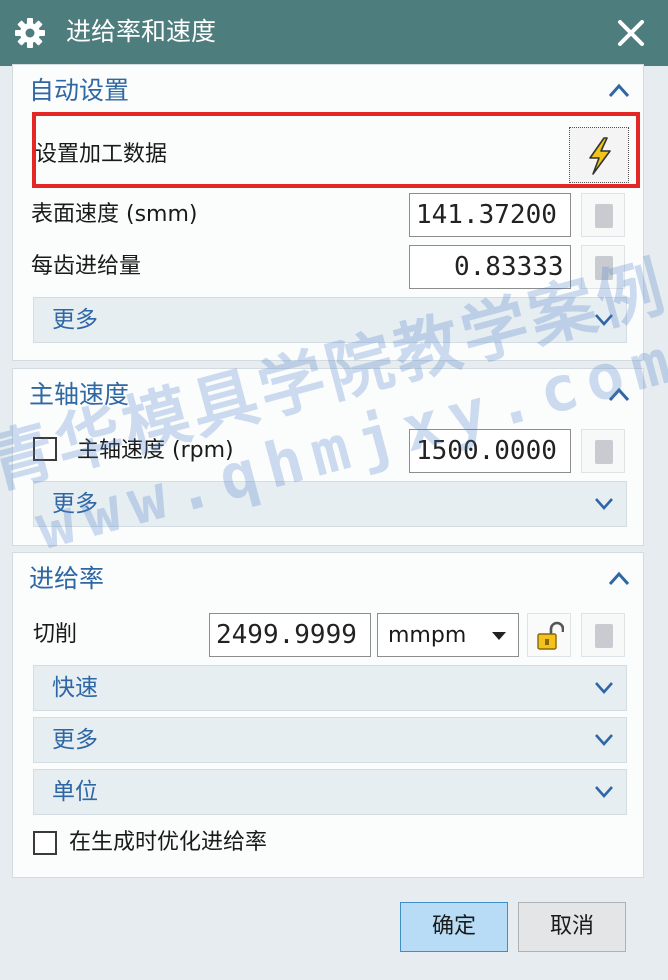 This screenshot has width=668, height=980. I want to click on feed-unit-value: mmpm, so click(427, 635).